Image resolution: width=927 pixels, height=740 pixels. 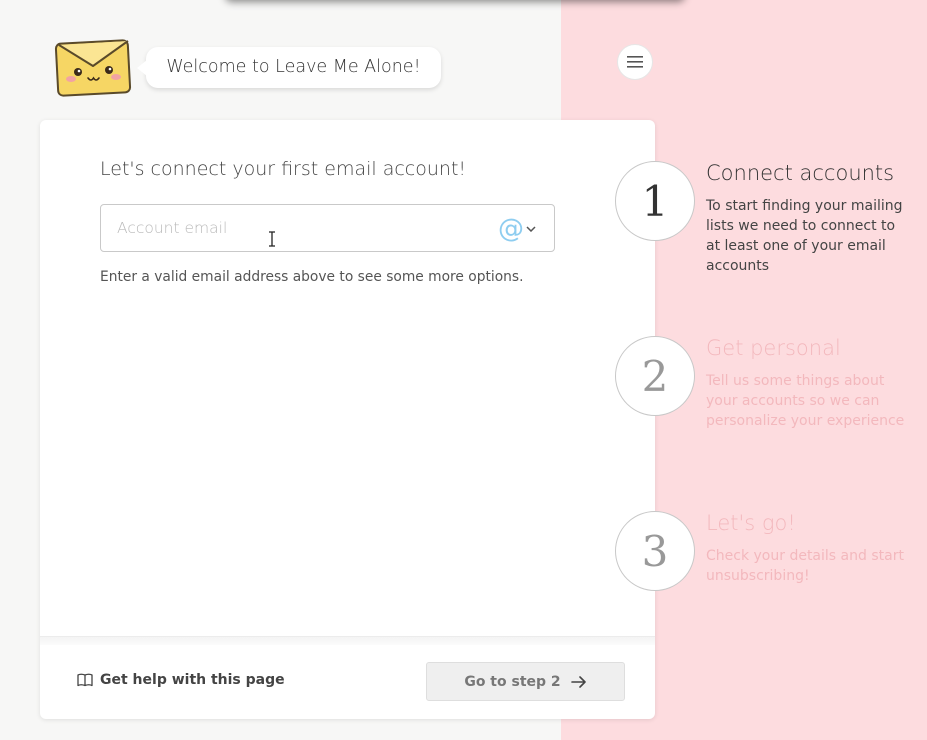 What do you see at coordinates (578, 681) in the screenshot?
I see `arrow-right-icon` at bounding box center [578, 681].